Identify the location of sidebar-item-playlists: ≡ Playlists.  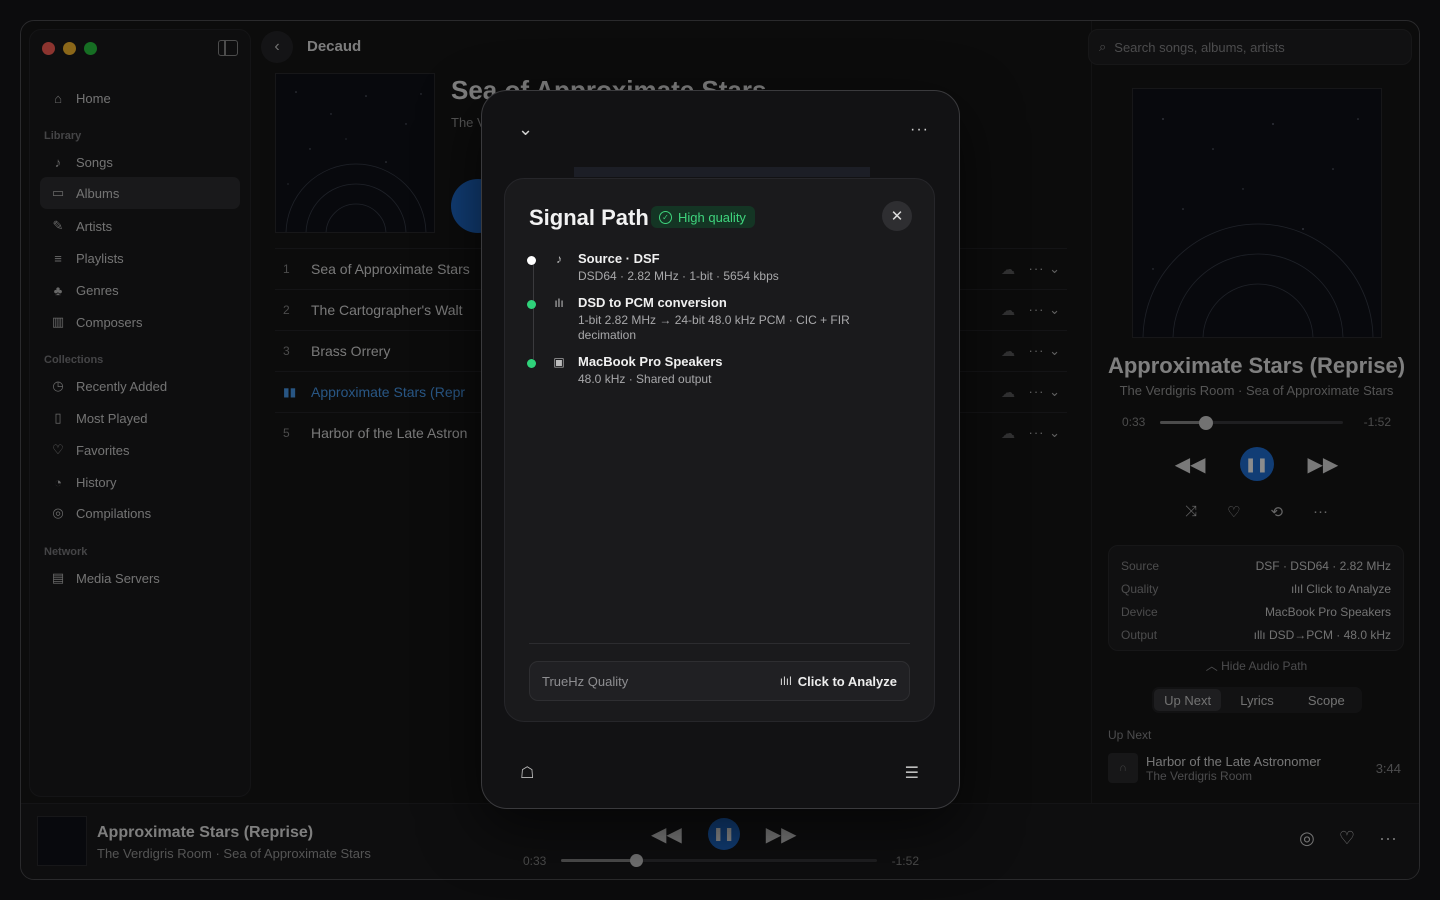
(140, 258).